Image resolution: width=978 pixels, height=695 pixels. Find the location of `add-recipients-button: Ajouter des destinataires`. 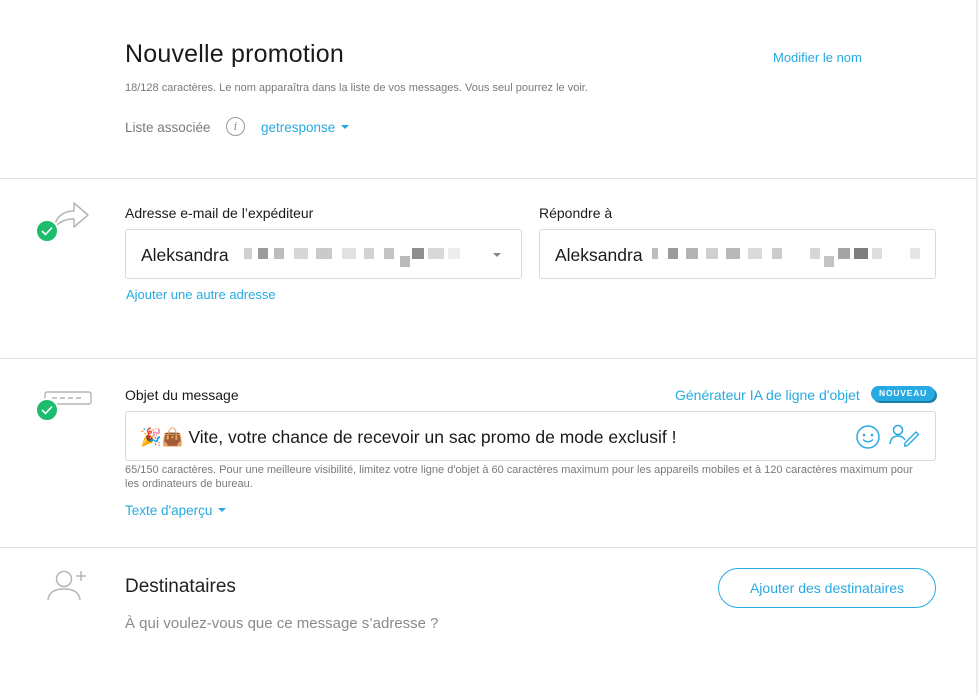

add-recipients-button: Ajouter des destinataires is located at coordinates (827, 588).